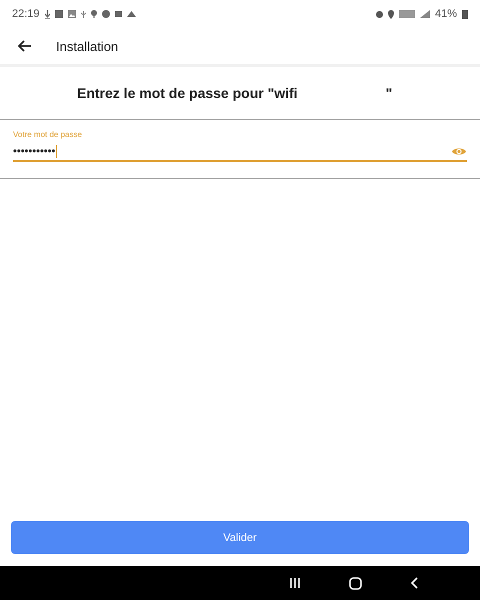  I want to click on circle-icon, so click(106, 14).